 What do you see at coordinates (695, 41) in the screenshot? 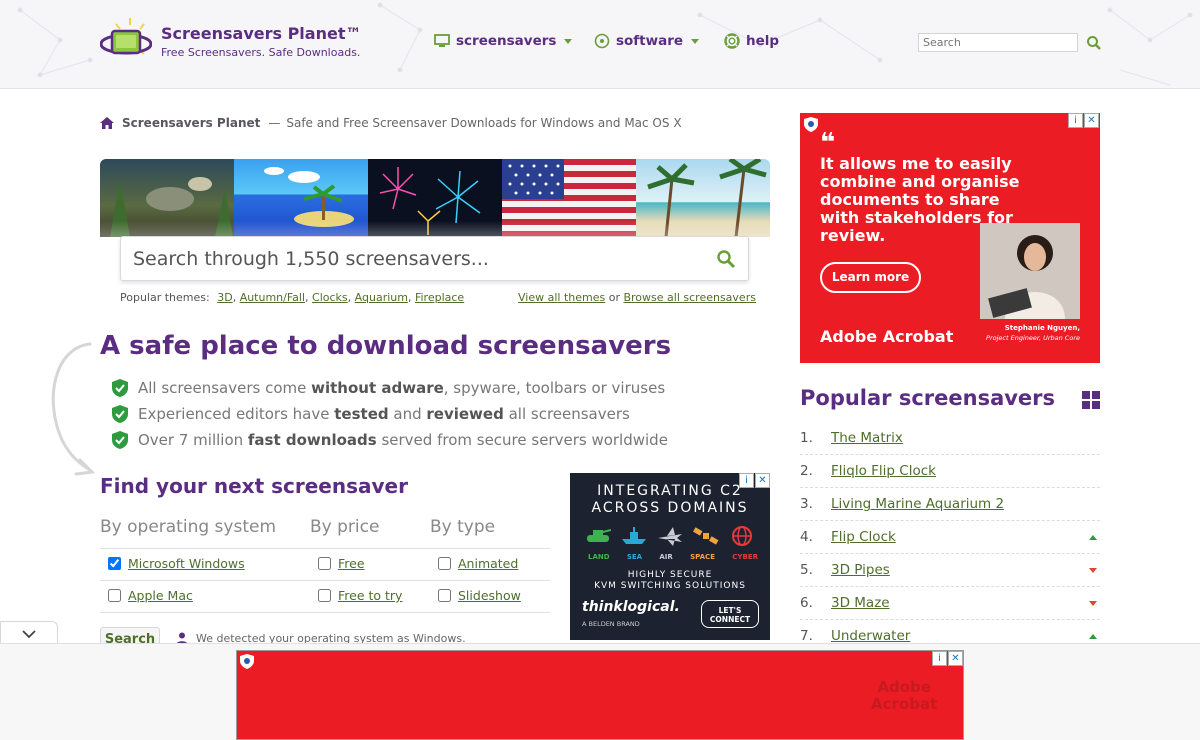
I see `chevron-down-icon` at bounding box center [695, 41].